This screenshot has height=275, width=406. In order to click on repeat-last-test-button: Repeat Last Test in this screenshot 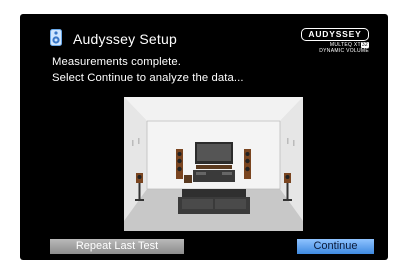, I will do `click(117, 246)`.